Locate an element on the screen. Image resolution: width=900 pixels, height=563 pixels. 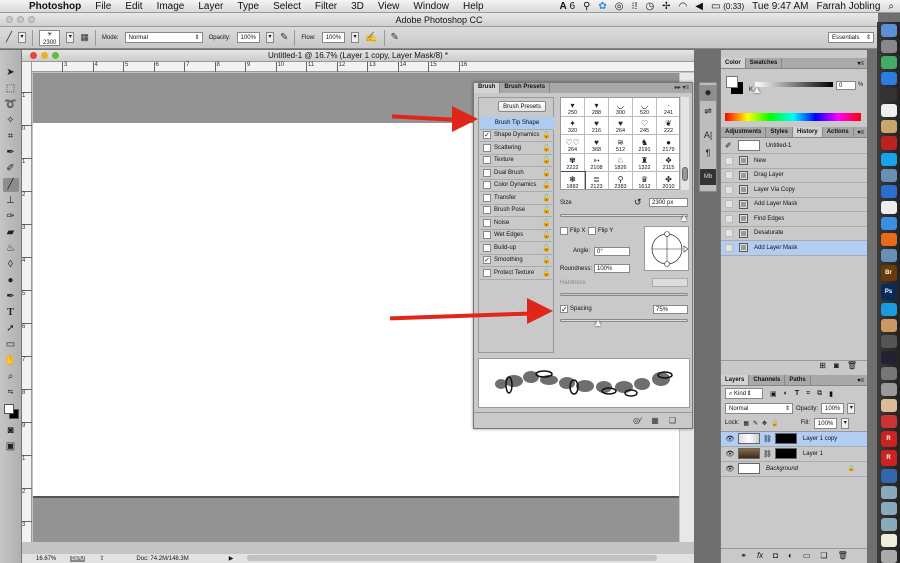
mask-link-icon: ⛓ is located at coordinates (767, 454).